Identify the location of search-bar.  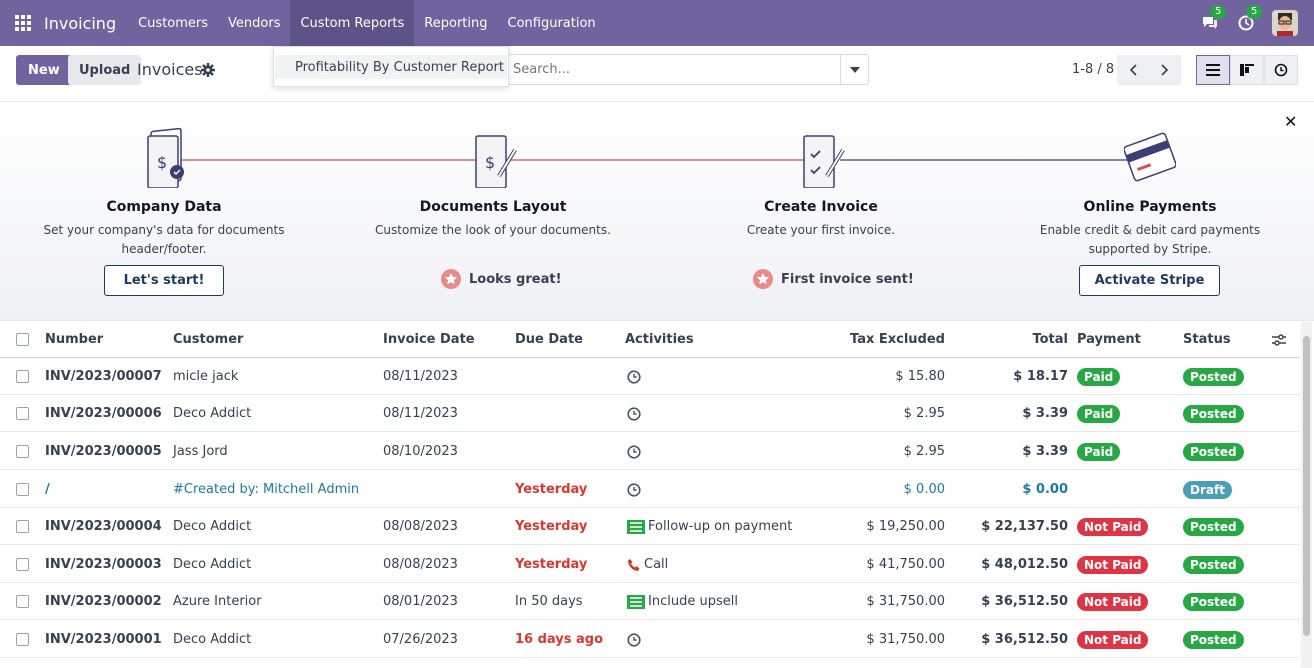
(688, 69).